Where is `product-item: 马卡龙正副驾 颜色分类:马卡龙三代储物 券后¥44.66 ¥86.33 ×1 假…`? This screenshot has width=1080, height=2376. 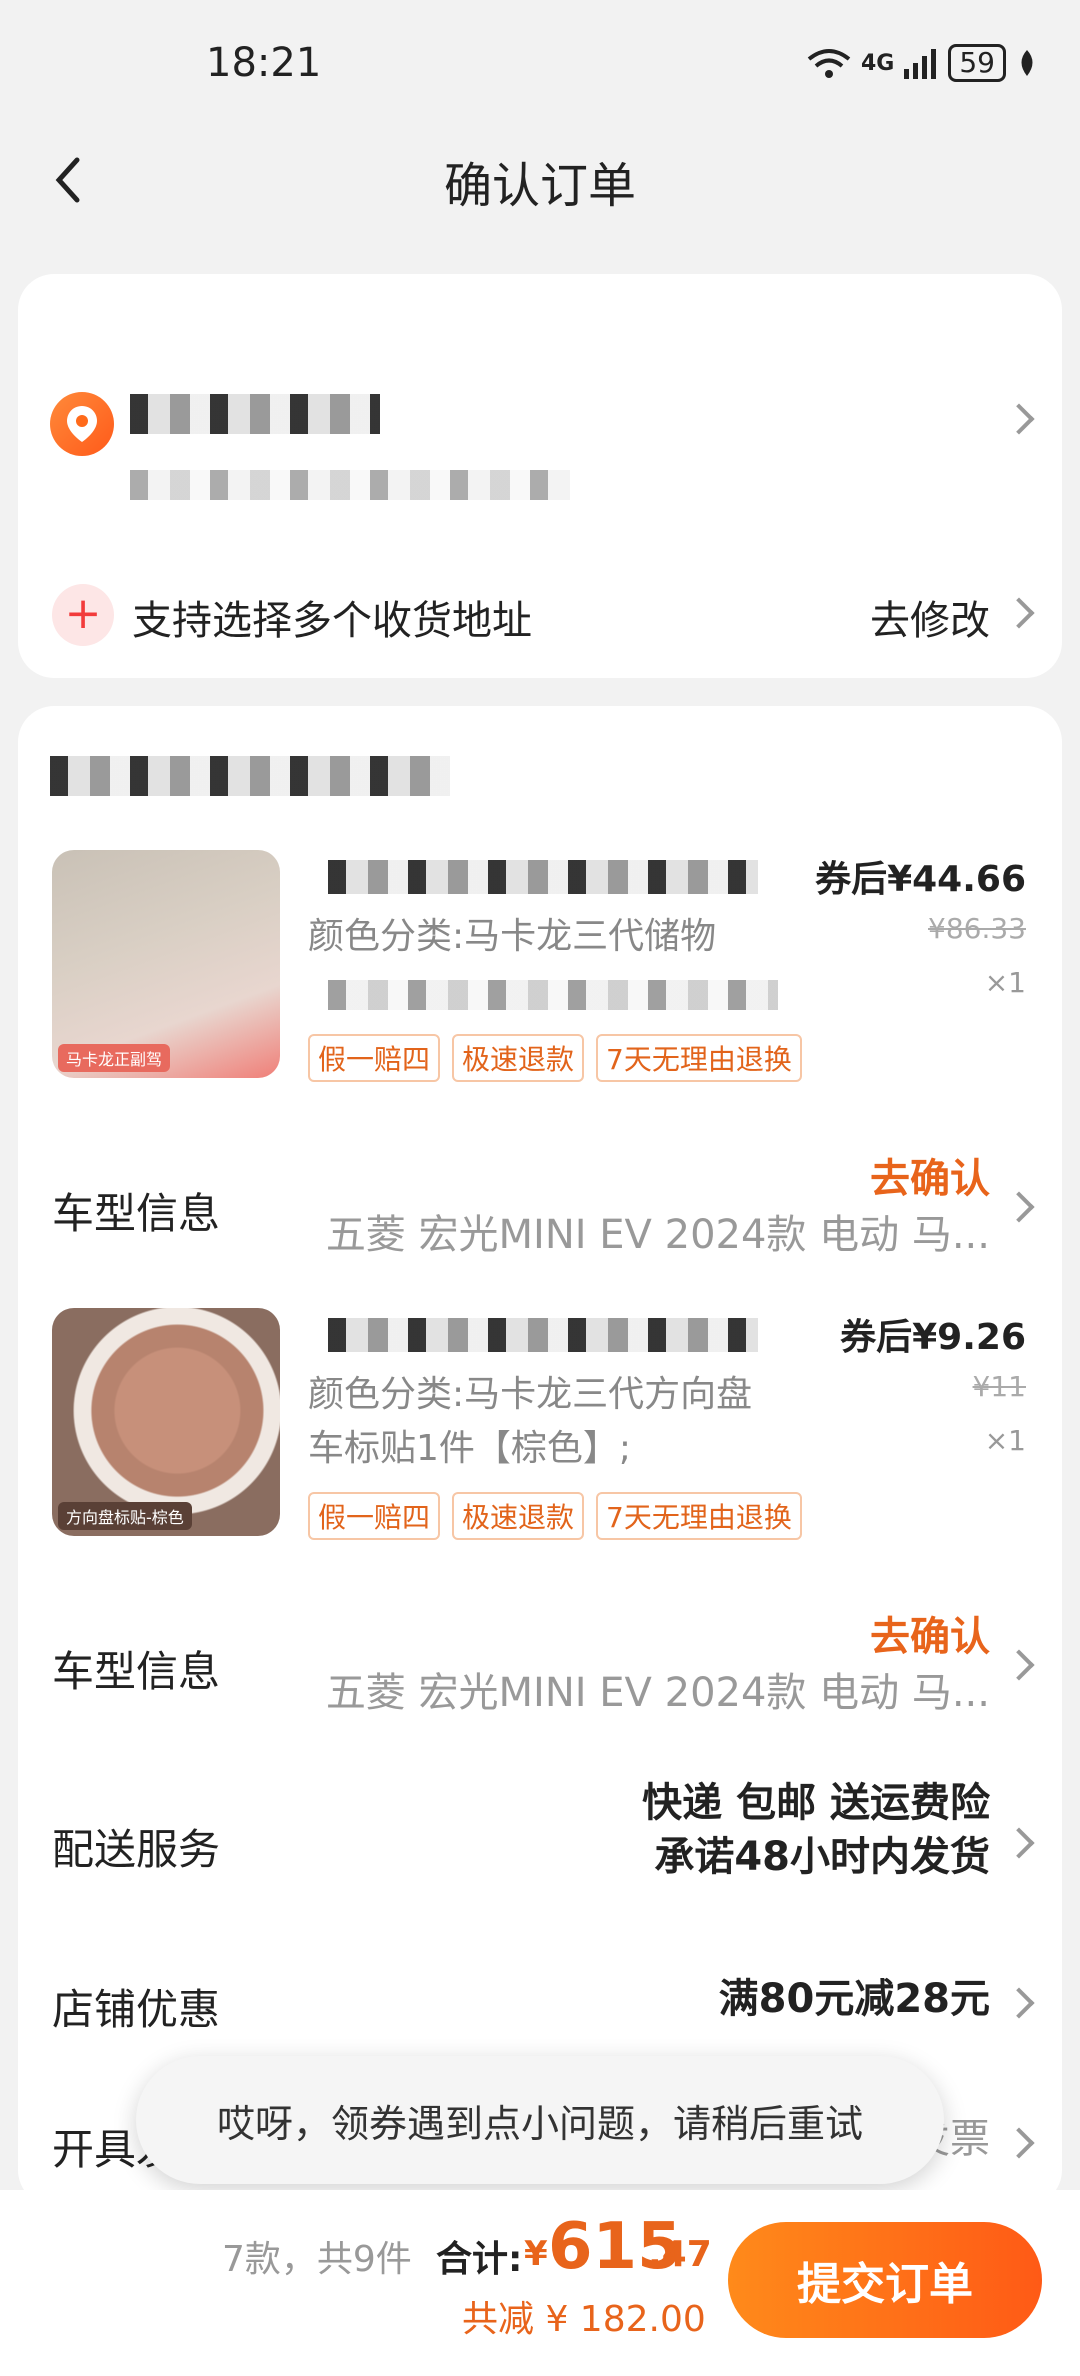
product-item: 马卡龙正副驾 颜色分类:马卡龙三代储物 券后¥44.66 ¥86.33 ×1 假… is located at coordinates (540, 970).